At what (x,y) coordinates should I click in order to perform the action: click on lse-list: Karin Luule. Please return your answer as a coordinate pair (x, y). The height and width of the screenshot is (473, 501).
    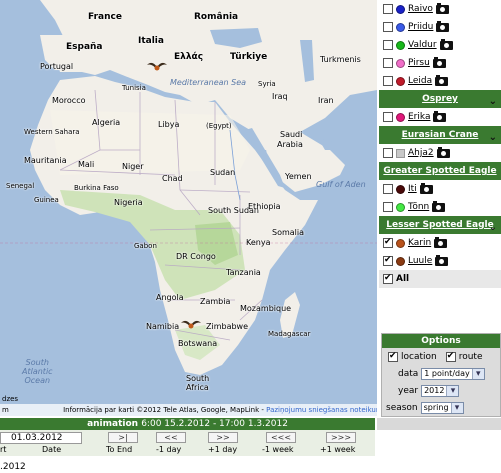
    Looking at the image, I should click on (440, 252).